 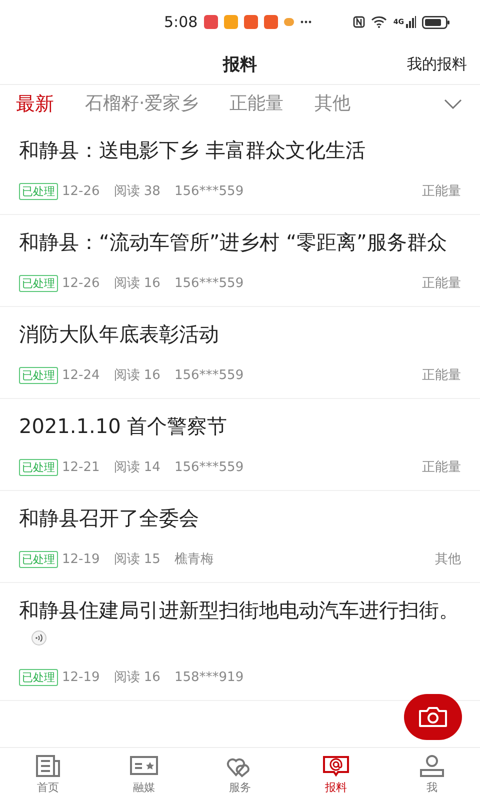 What do you see at coordinates (240, 623) in the screenshot?
I see `post-title: 和静县住建局引进新型扫街地电动汽车进行扫街。` at bounding box center [240, 623].